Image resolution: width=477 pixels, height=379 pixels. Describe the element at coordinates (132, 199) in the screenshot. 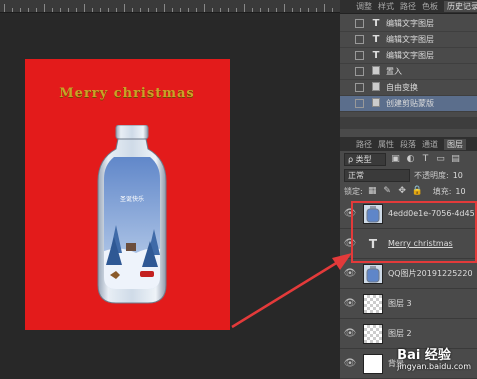

I see `bottle-caption: 圣诞快乐` at that location.